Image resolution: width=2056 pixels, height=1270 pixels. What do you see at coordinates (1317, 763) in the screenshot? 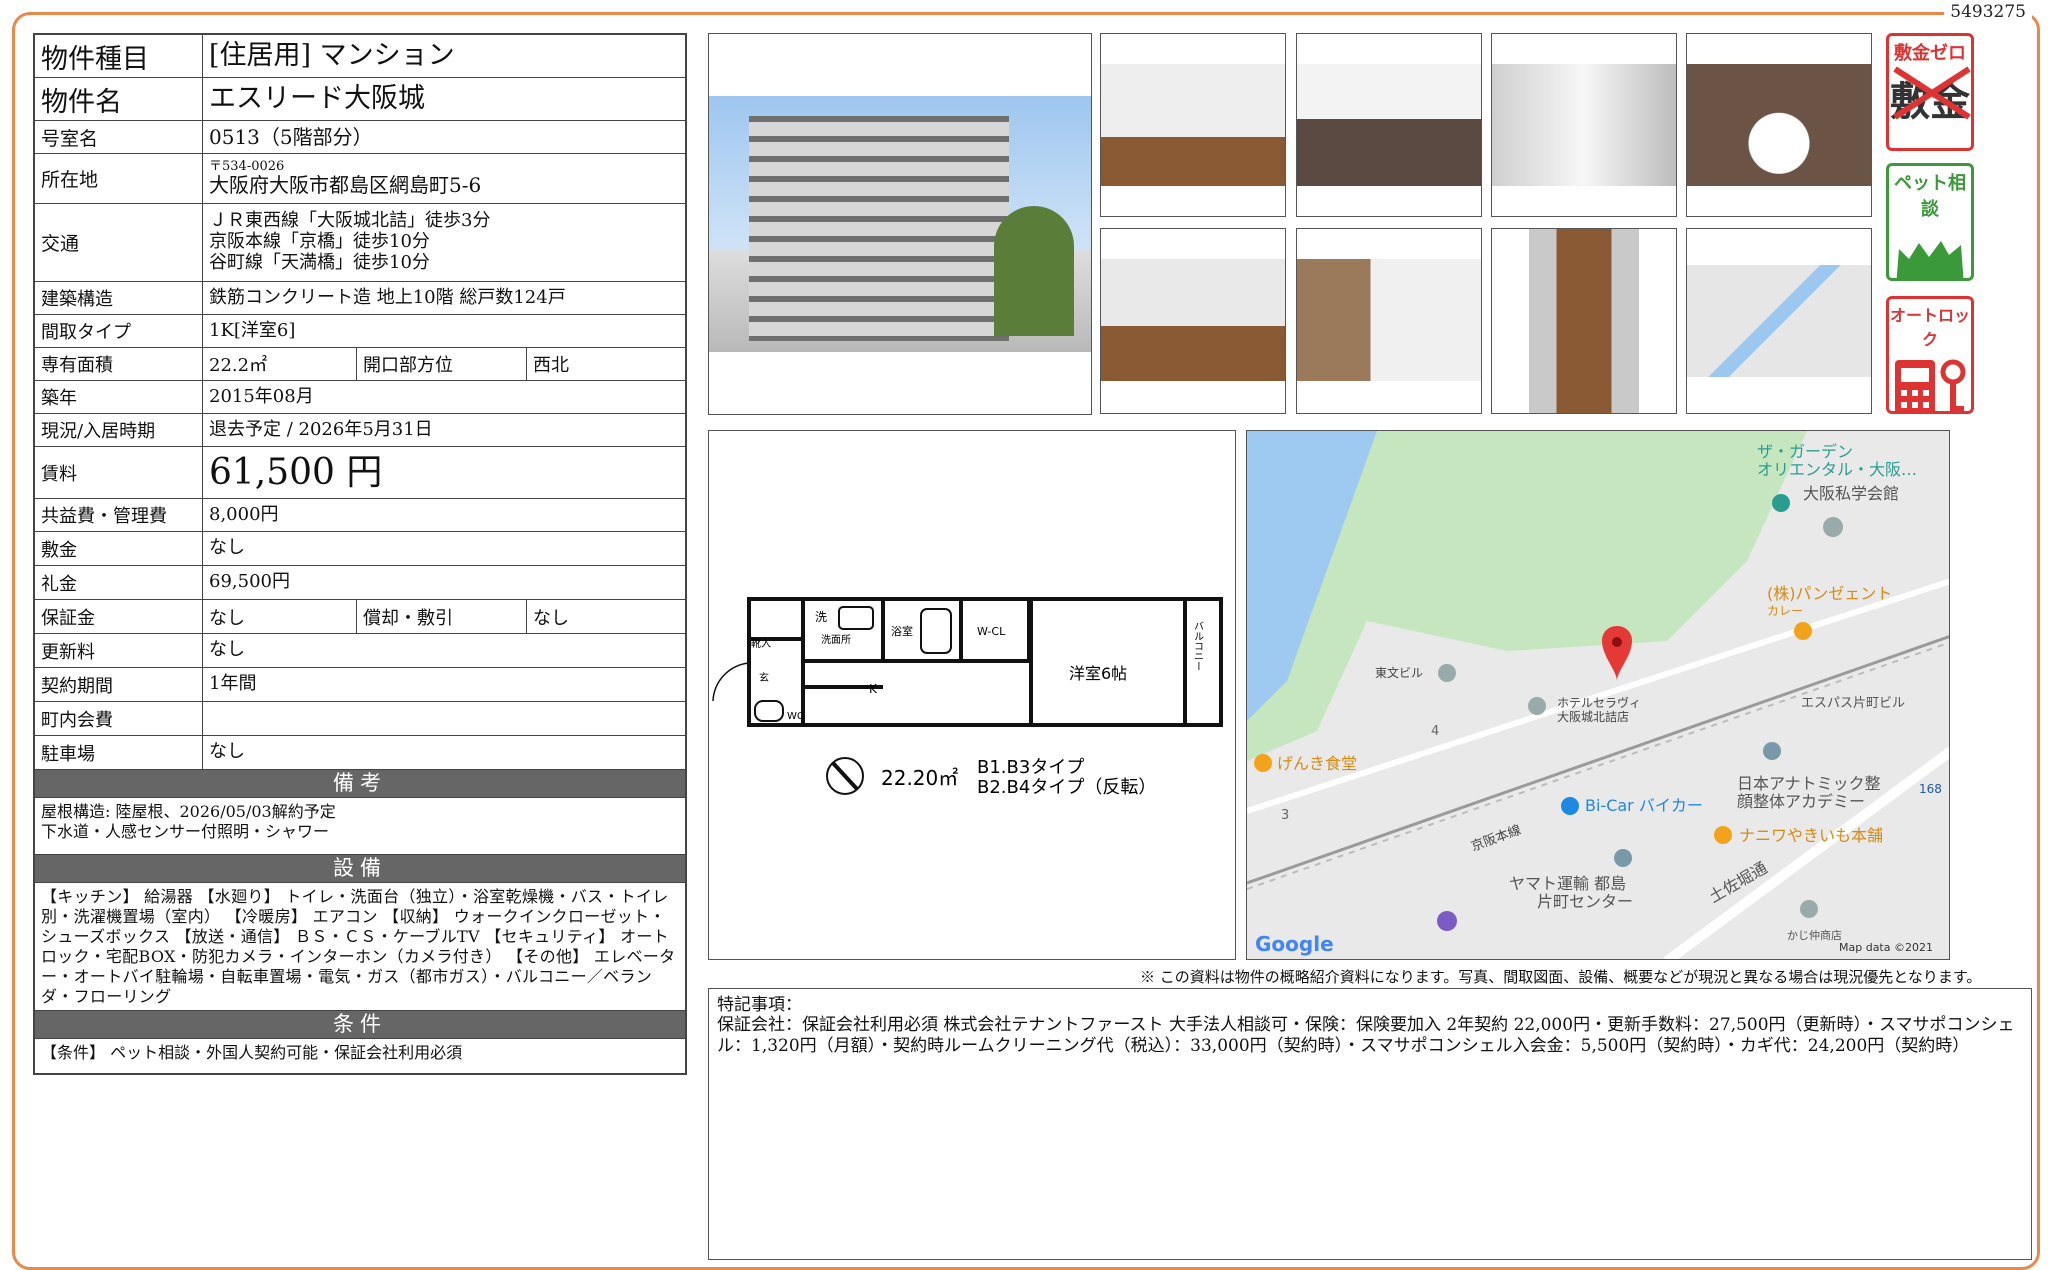
I see `map-label: げんき食堂` at bounding box center [1317, 763].